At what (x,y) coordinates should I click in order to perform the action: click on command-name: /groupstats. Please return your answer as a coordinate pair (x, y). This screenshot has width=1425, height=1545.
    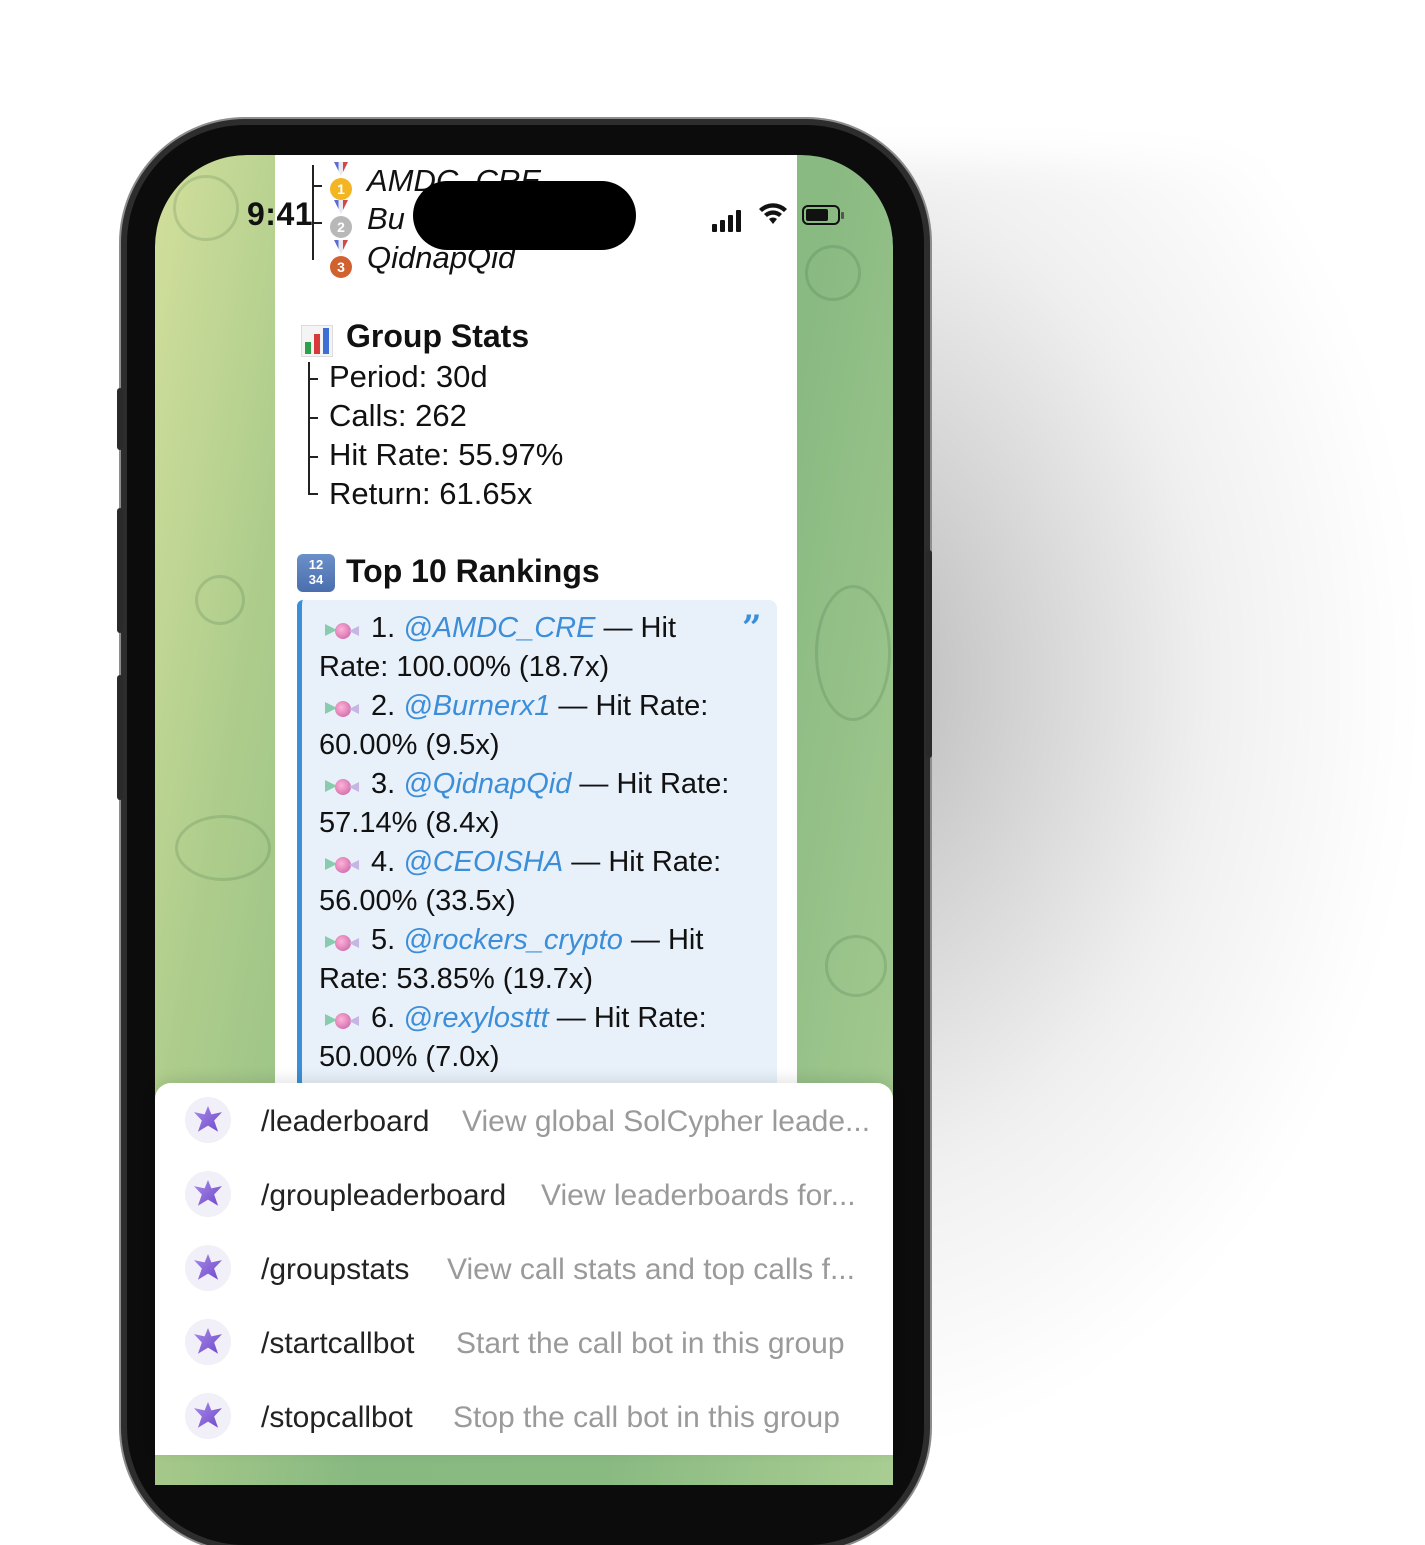
    Looking at the image, I should click on (335, 1269).